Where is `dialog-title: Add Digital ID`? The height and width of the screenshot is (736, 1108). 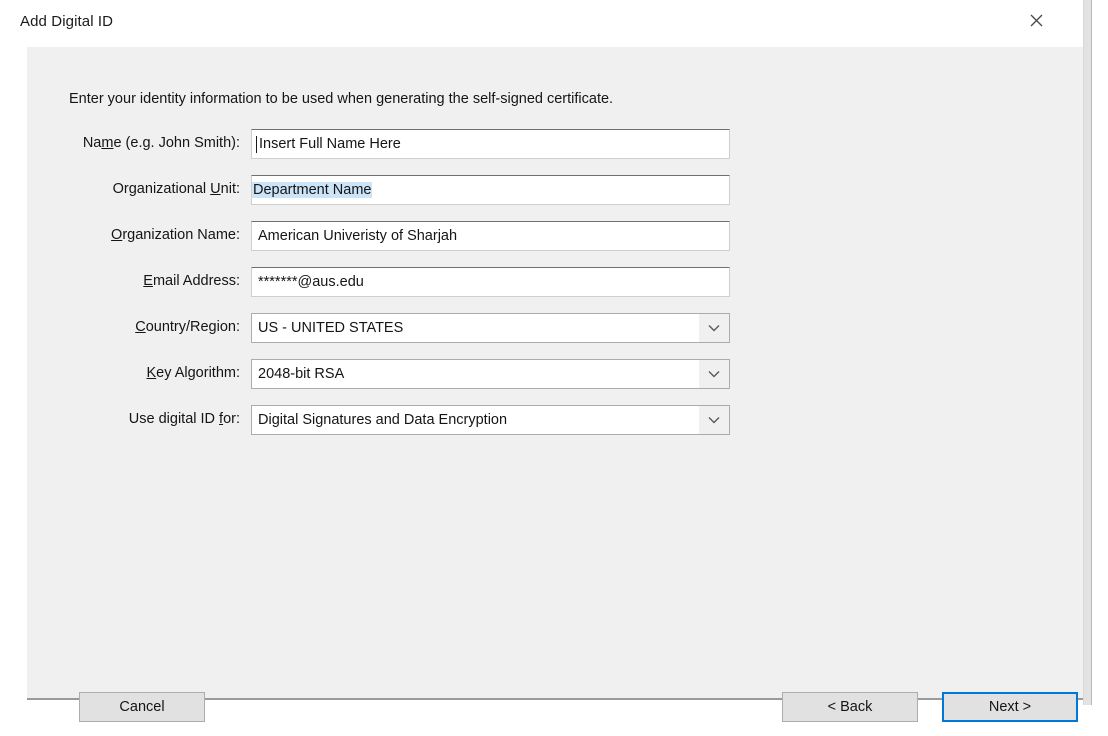
dialog-title: Add Digital ID is located at coordinates (67, 21).